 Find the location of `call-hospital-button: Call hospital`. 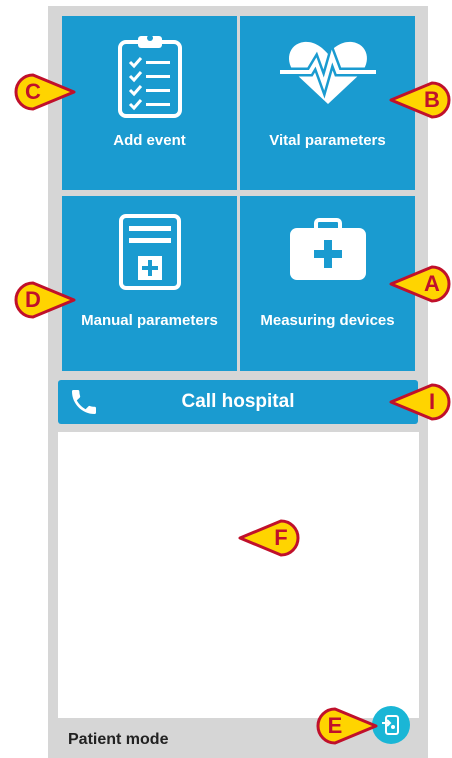

call-hospital-button: Call hospital is located at coordinates (238, 402).